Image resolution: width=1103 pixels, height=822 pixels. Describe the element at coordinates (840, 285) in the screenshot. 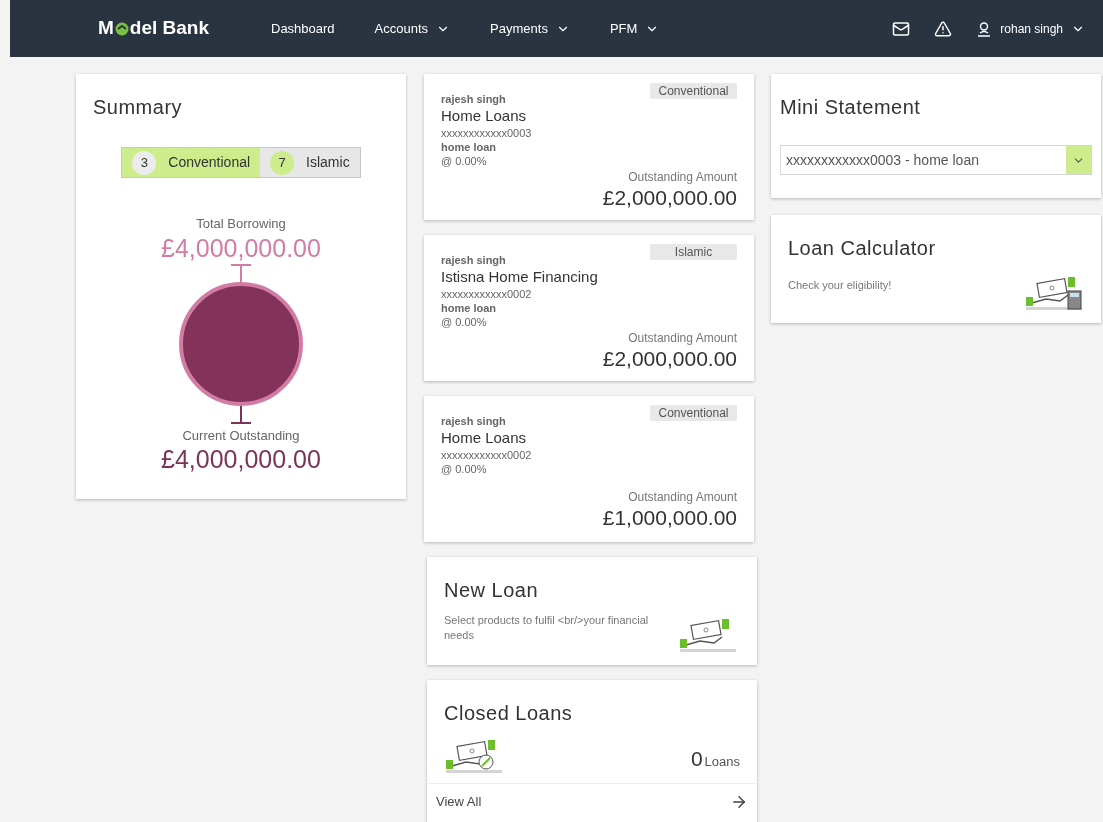

I see `loan-calculator-description: Check your eligibility!` at that location.